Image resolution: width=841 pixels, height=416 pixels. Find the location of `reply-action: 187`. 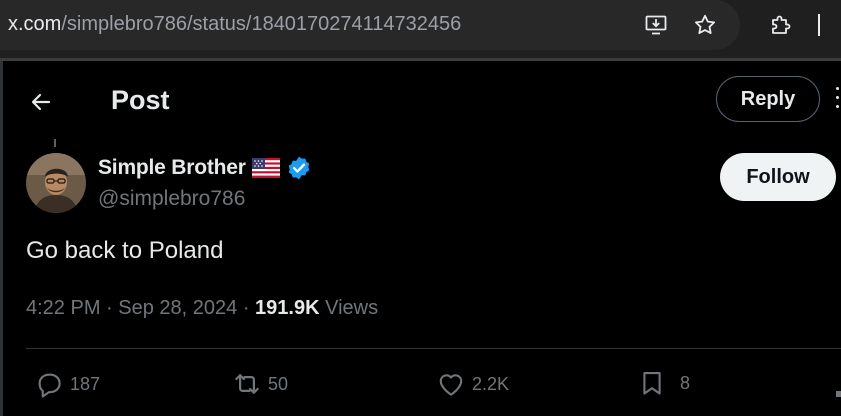

reply-action: 187 is located at coordinates (67, 384).